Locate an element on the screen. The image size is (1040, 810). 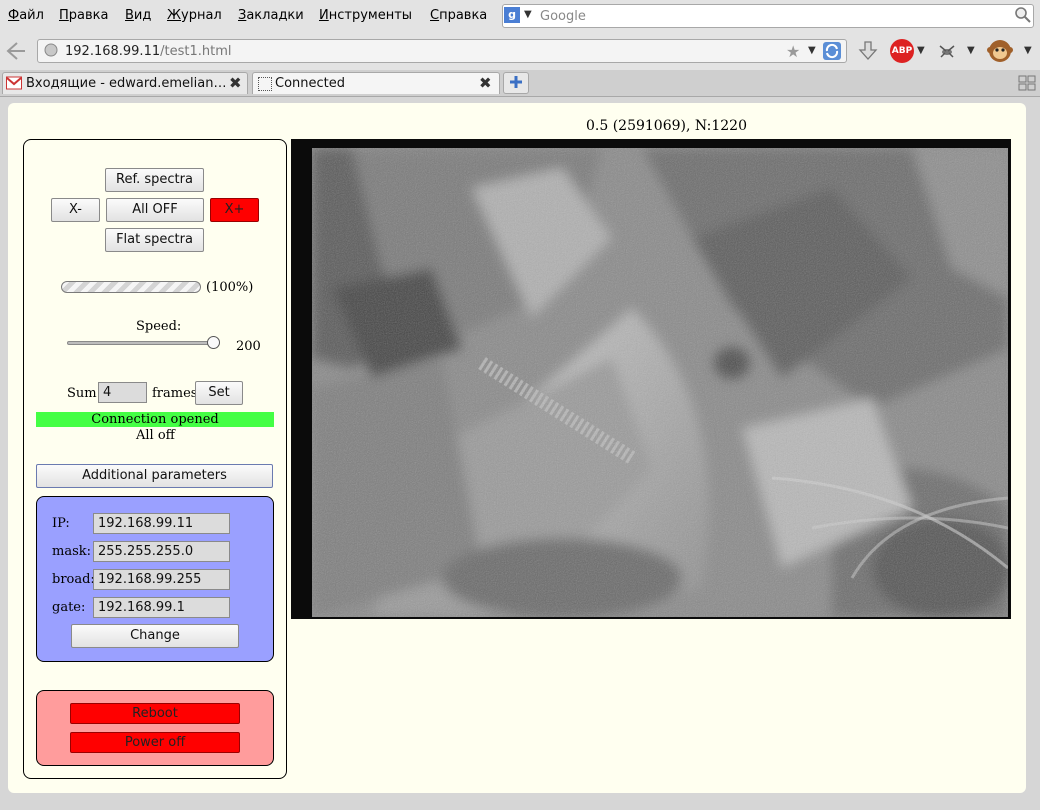
bookmark-star-icon: ★ is located at coordinates (793, 51).